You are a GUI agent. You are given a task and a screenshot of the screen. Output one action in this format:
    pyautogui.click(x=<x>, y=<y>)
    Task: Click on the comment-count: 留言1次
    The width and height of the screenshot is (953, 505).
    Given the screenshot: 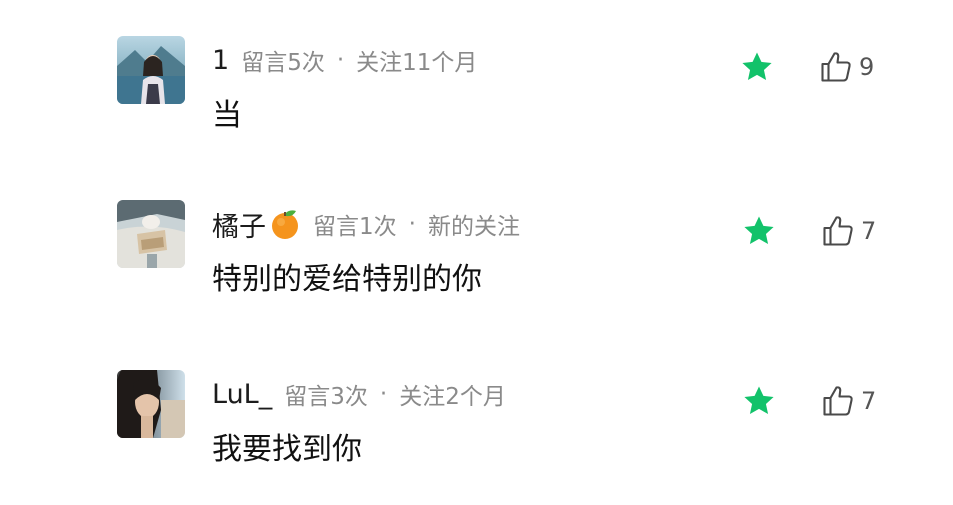 What is the action you would take?
    pyautogui.click(x=355, y=227)
    